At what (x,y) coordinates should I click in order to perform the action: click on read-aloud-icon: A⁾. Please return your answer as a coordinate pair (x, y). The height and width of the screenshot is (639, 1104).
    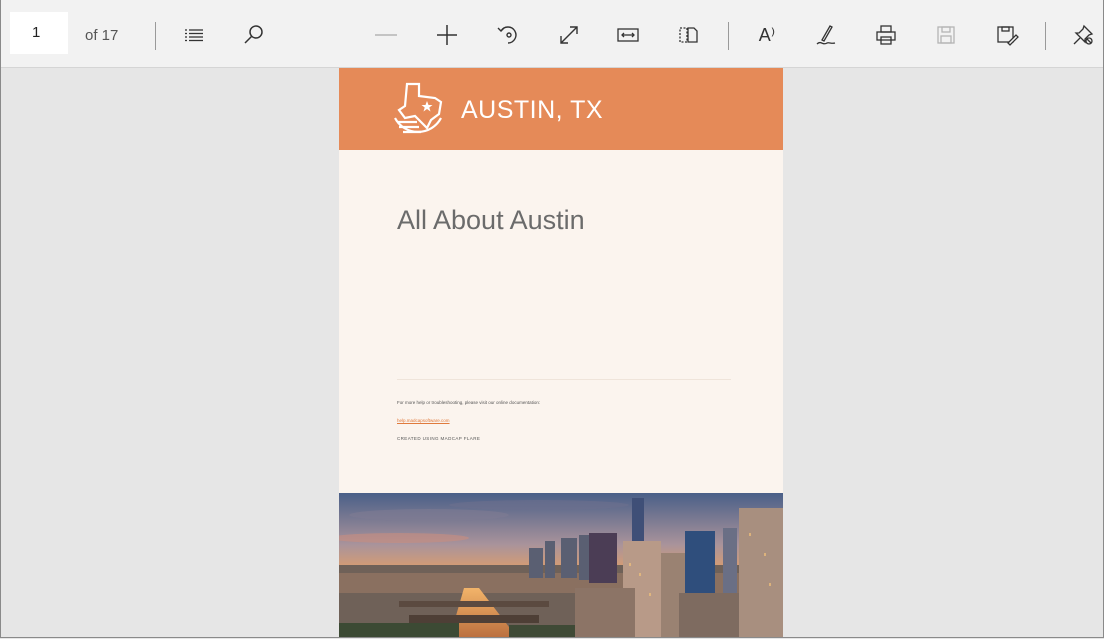
    Looking at the image, I should click on (767, 34).